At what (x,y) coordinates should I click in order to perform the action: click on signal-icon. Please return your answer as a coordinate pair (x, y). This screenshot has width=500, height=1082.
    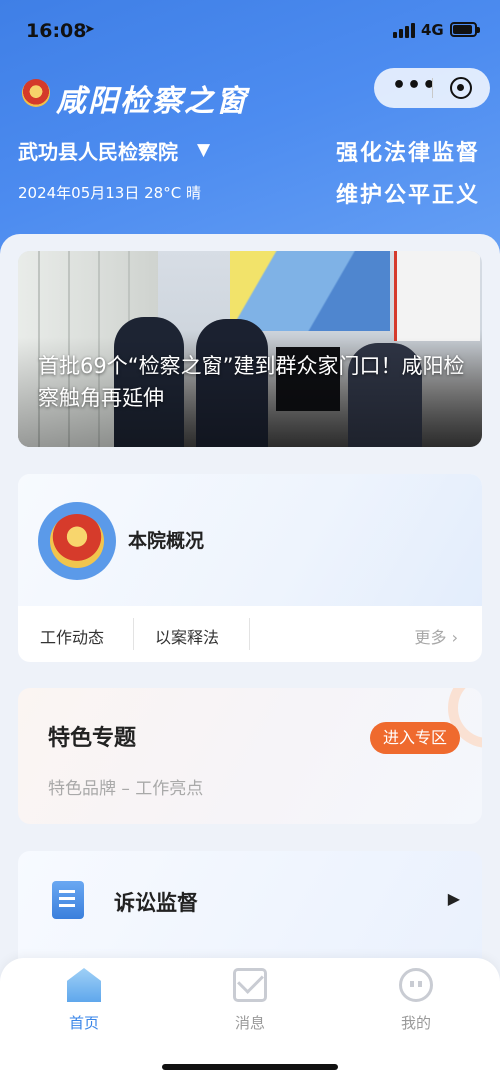
    Looking at the image, I should click on (404, 30).